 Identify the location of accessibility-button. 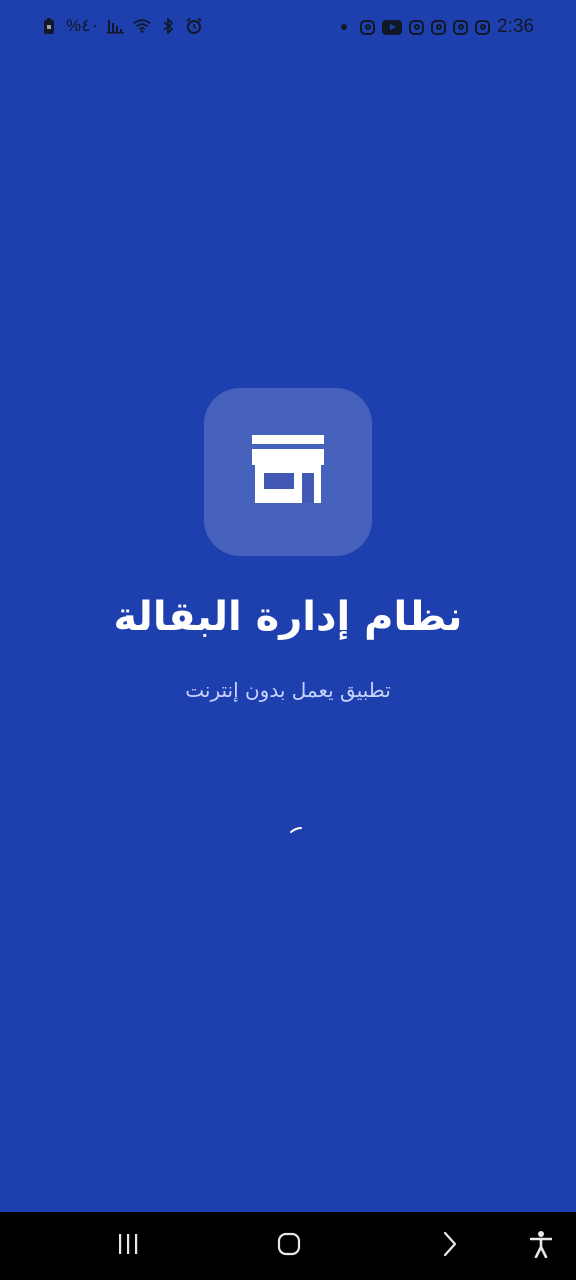
(541, 1246).